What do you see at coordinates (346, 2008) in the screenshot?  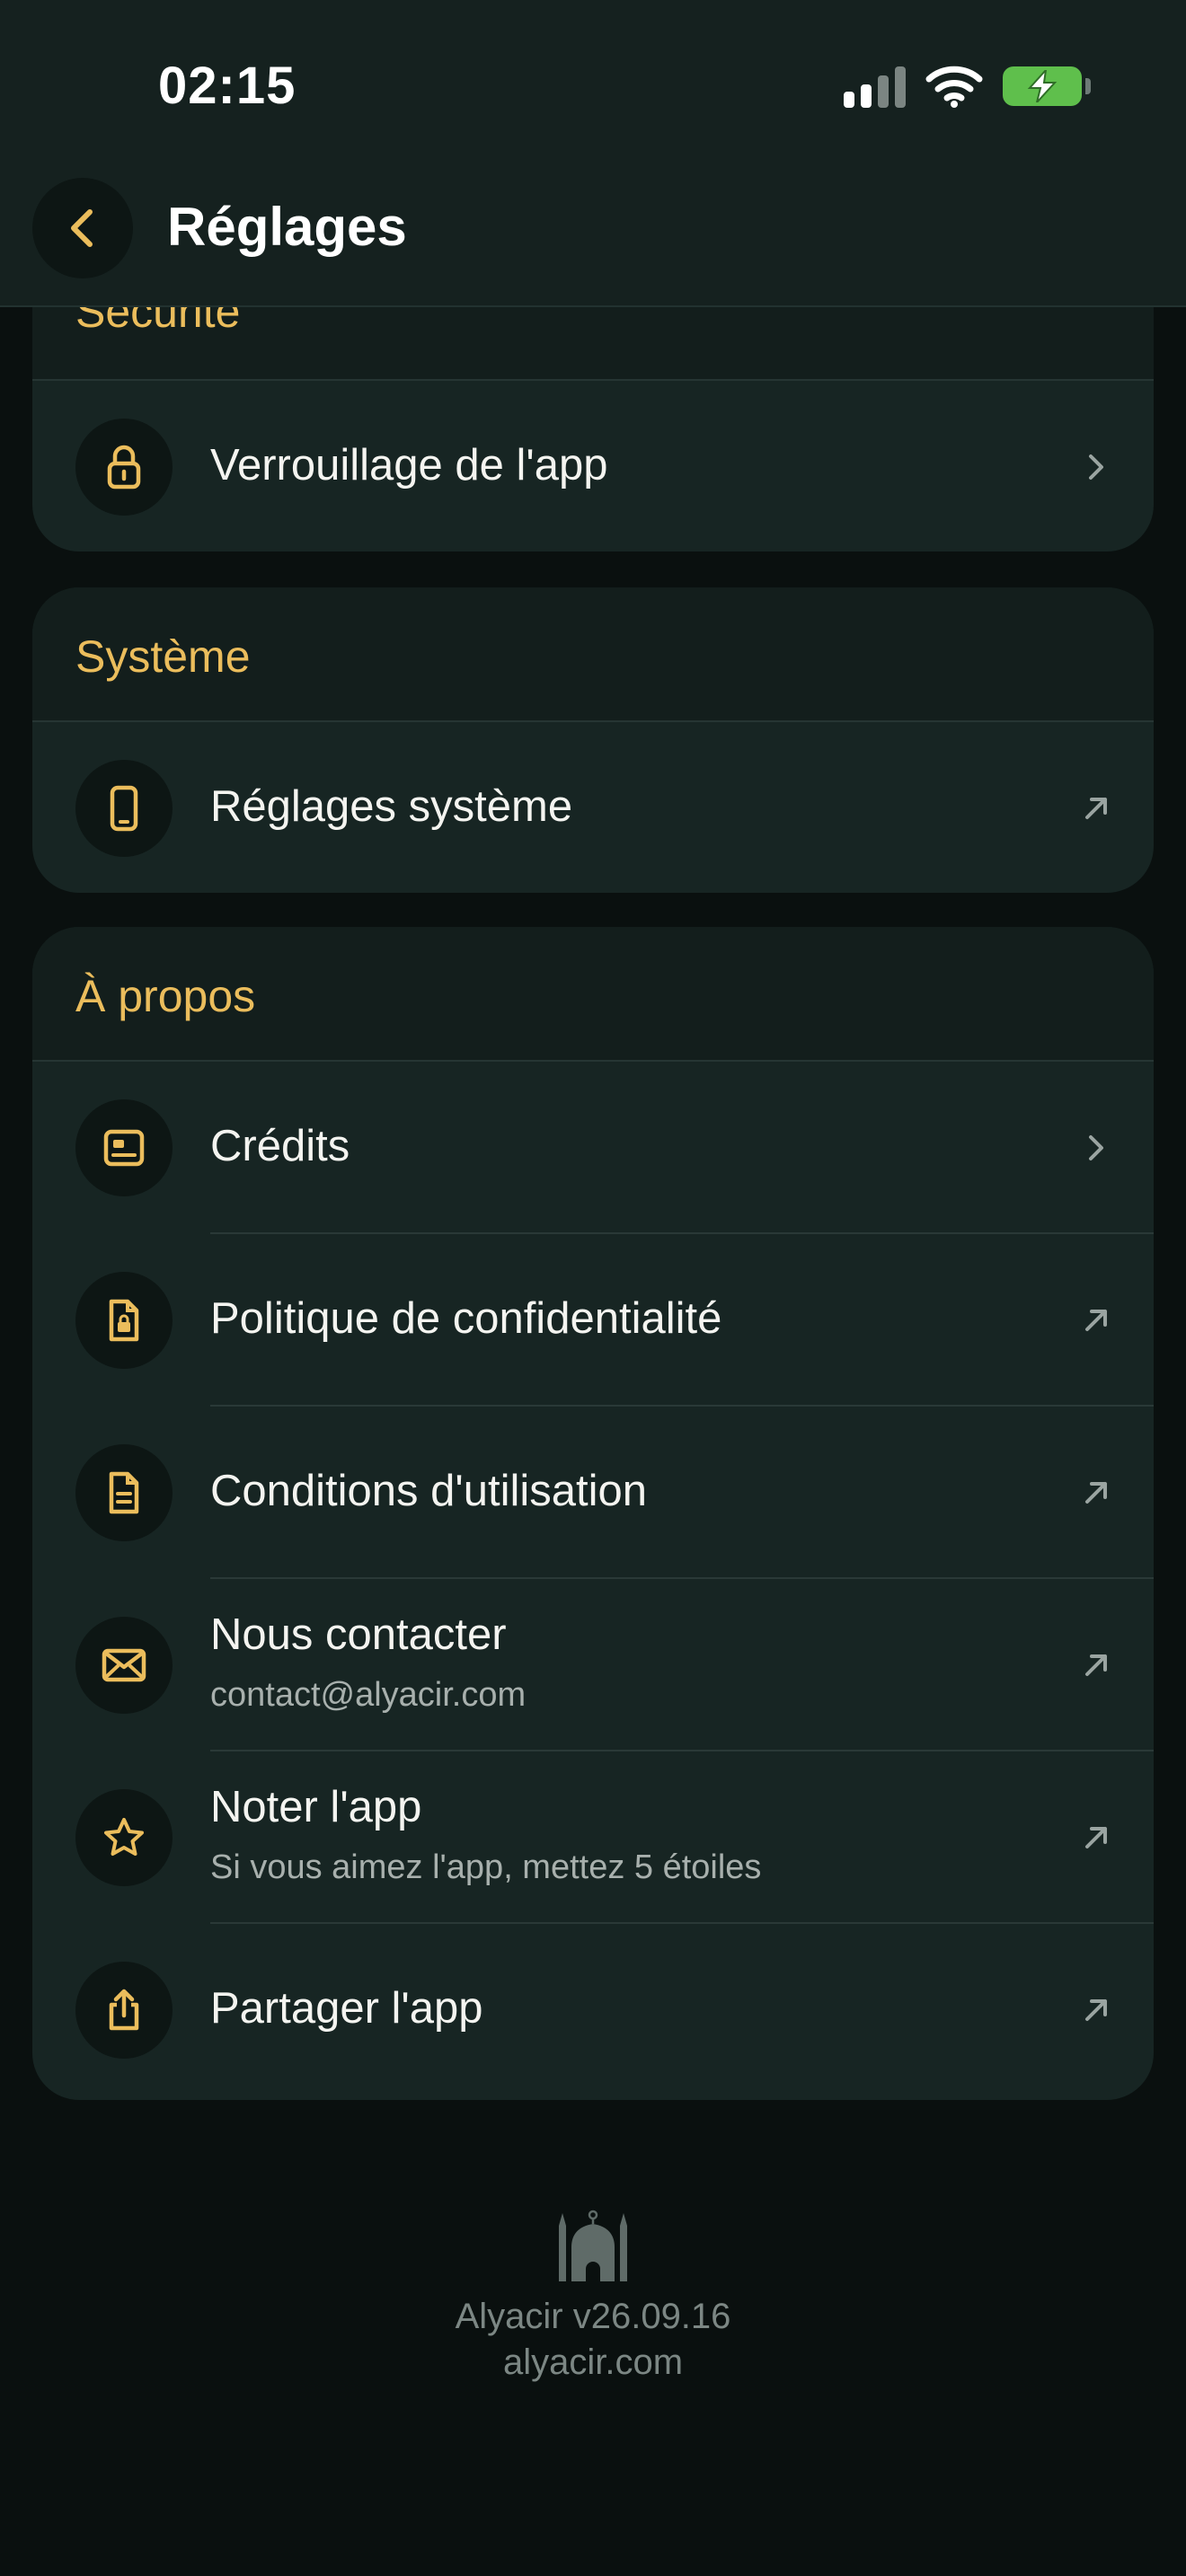 I see `item-label: Partager l'app` at bounding box center [346, 2008].